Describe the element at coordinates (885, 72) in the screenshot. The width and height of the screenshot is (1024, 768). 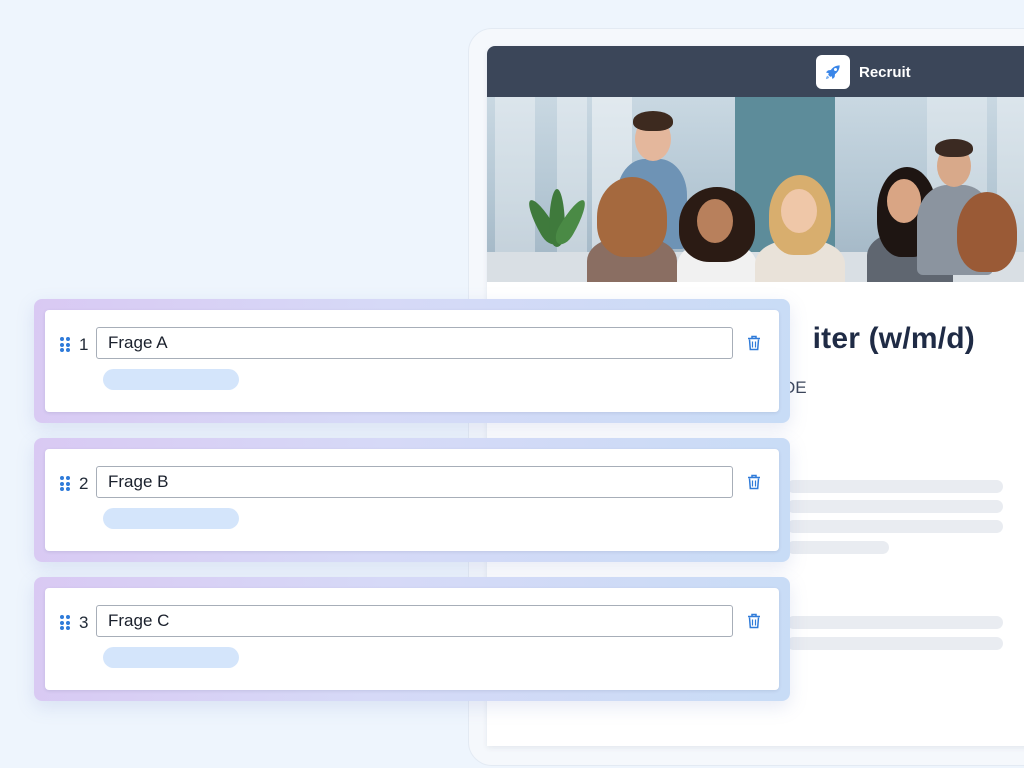
I see `brand-name: Recruit` at that location.